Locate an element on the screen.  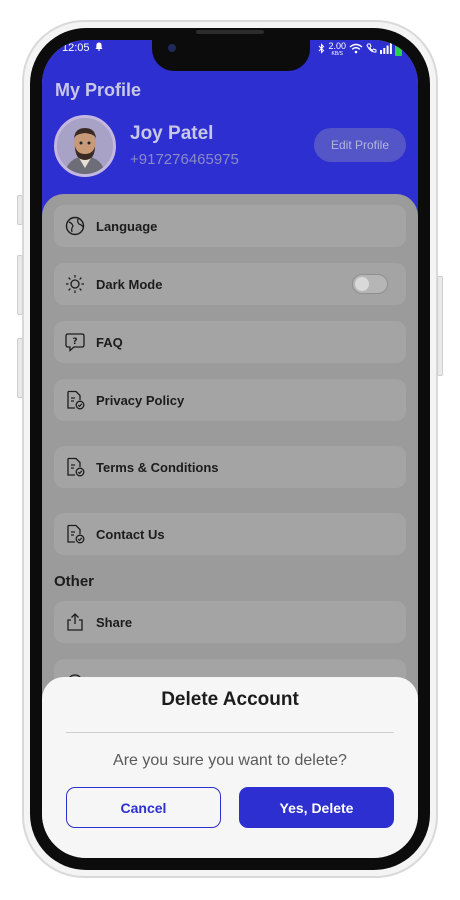
menu-label-share: Share is located at coordinates (114, 622).